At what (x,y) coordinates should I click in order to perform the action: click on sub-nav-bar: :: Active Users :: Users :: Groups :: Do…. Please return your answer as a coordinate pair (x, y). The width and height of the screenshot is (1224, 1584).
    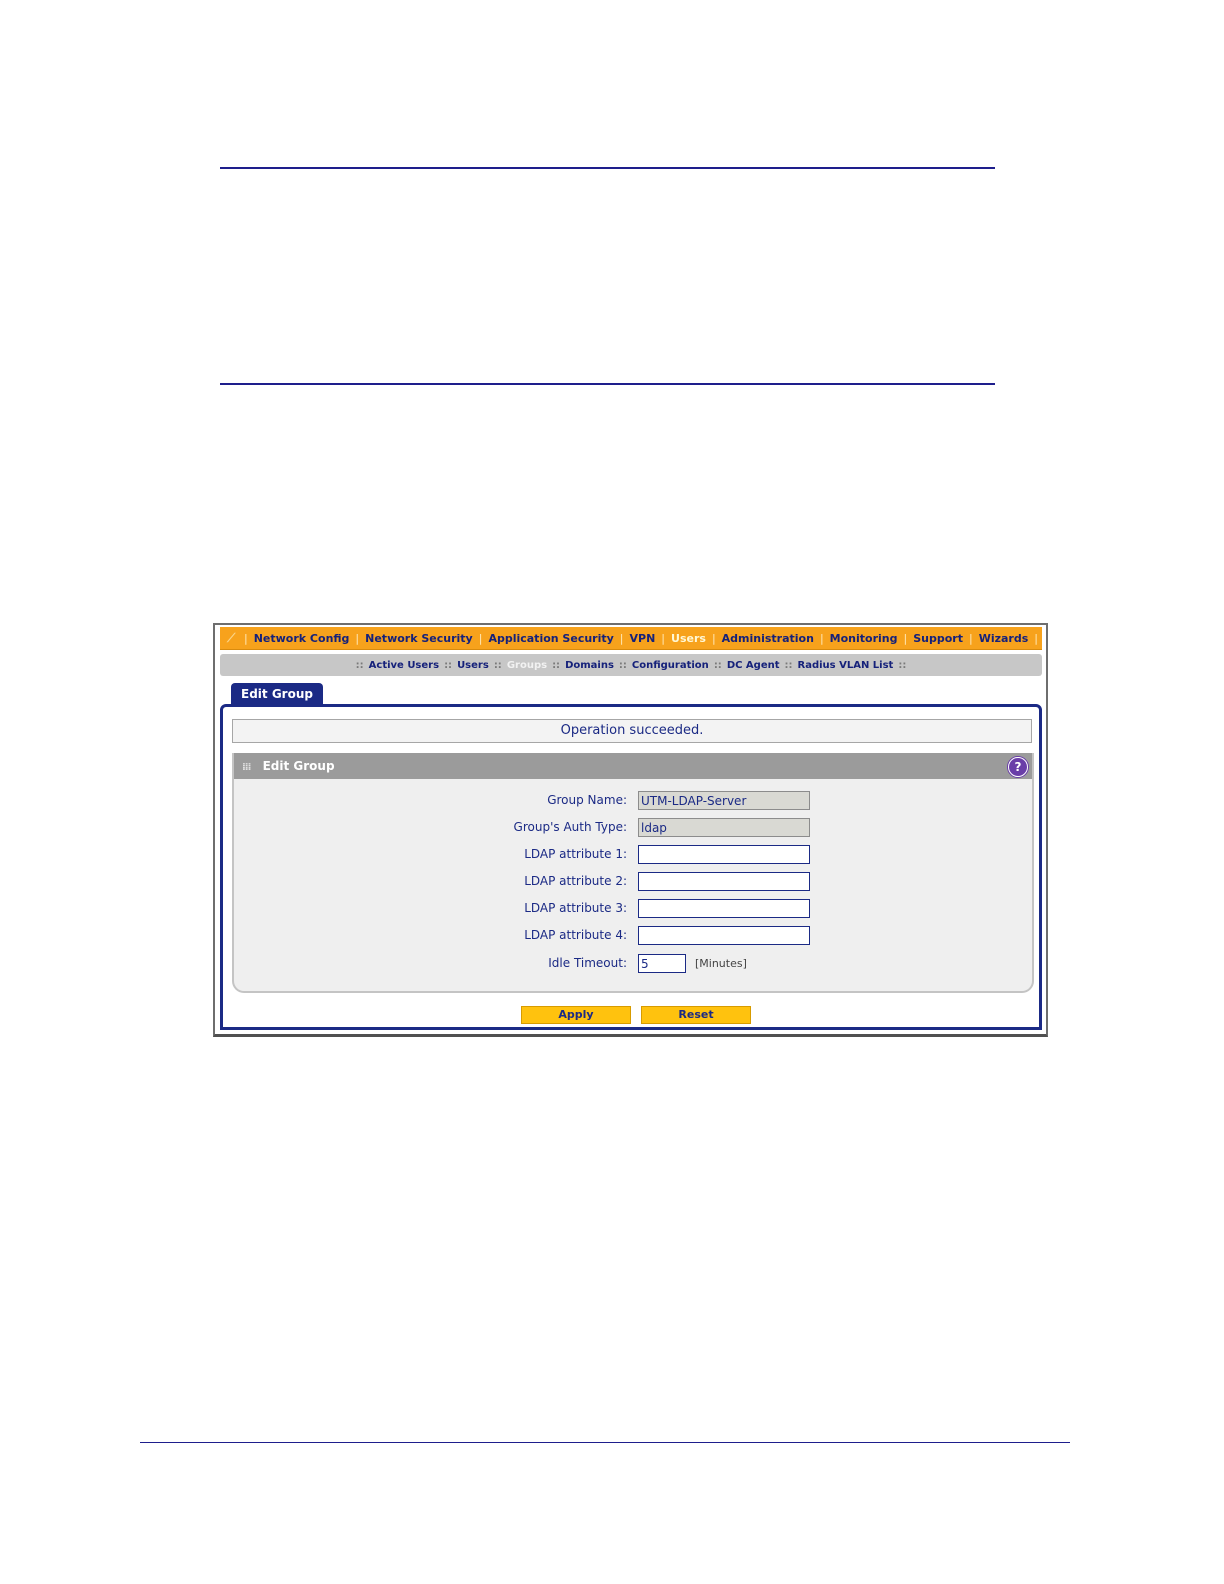
    Looking at the image, I should click on (631, 665).